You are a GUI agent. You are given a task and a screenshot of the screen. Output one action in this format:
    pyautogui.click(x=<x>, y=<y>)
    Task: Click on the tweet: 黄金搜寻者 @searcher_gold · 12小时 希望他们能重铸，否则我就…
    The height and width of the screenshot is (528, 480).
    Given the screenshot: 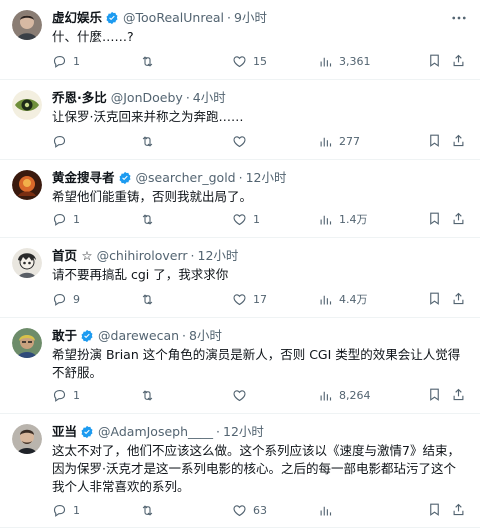 What is the action you would take?
    pyautogui.click(x=240, y=199)
    